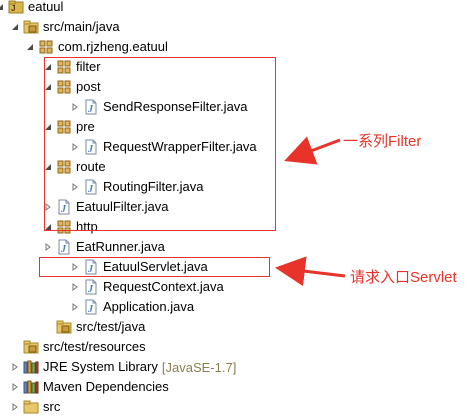 This screenshot has height=420, width=470. Describe the element at coordinates (163, 286) in the screenshot. I see `tree-item-label: RequestContext.java` at that location.